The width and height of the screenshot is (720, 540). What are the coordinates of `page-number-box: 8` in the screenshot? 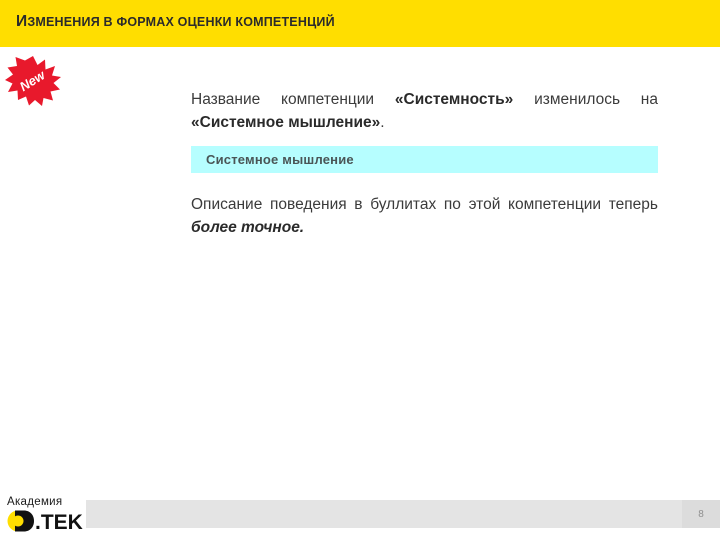 It's located at (701, 514).